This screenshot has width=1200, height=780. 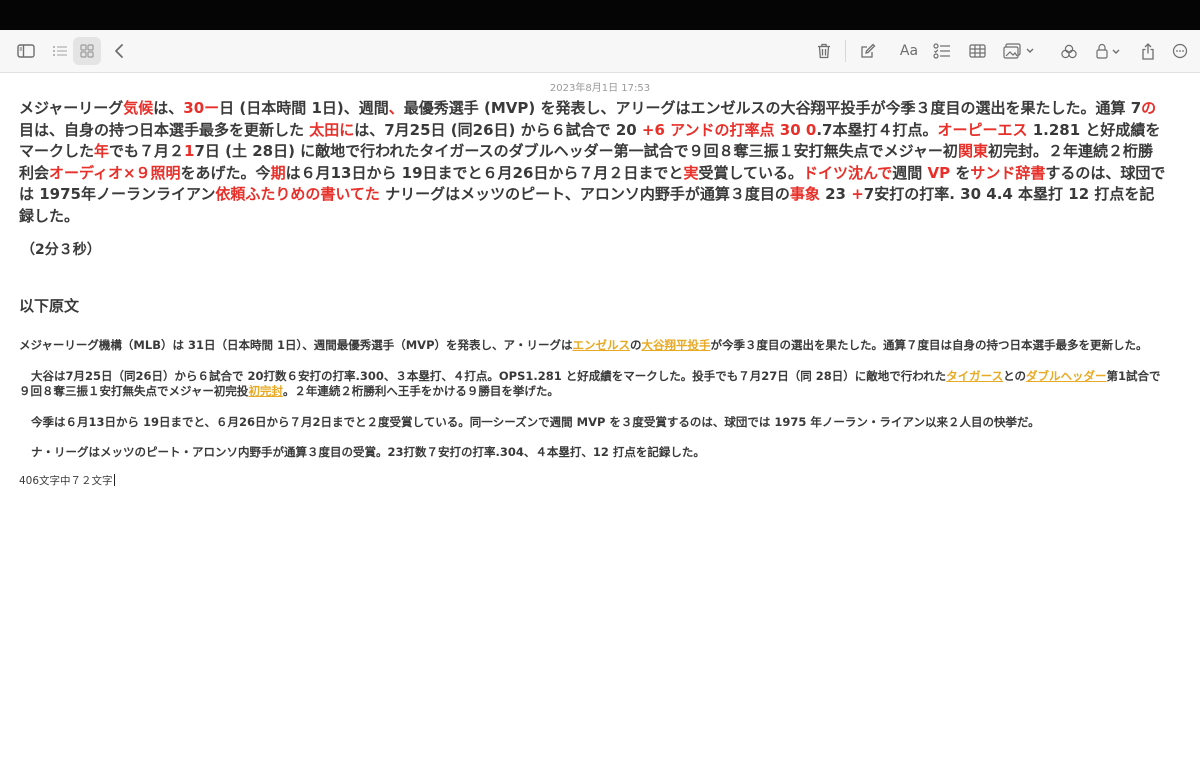 I want to click on gallery-view-icon, so click(x=87, y=51).